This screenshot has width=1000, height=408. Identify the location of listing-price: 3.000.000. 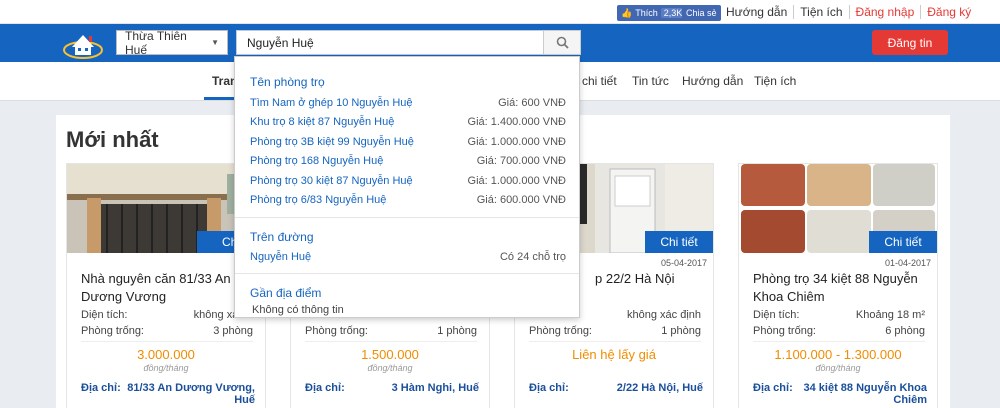
(166, 354).